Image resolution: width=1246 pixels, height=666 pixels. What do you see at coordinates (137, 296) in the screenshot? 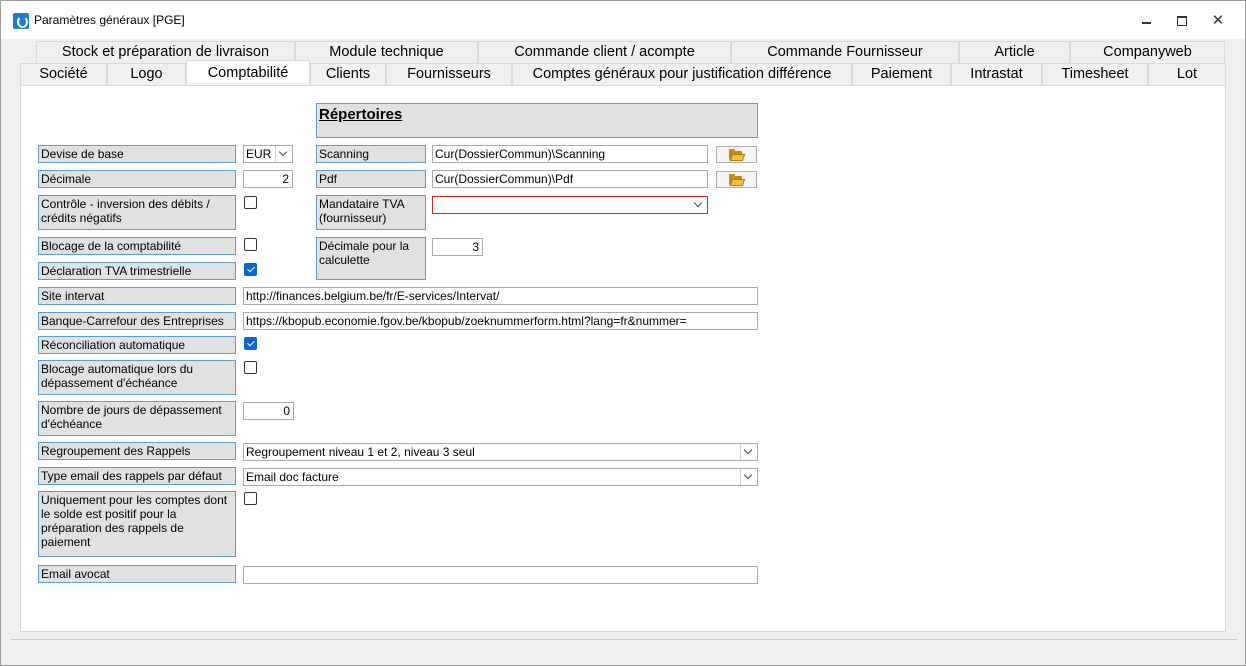
I see `site-intervat-label: Site intervat` at bounding box center [137, 296].